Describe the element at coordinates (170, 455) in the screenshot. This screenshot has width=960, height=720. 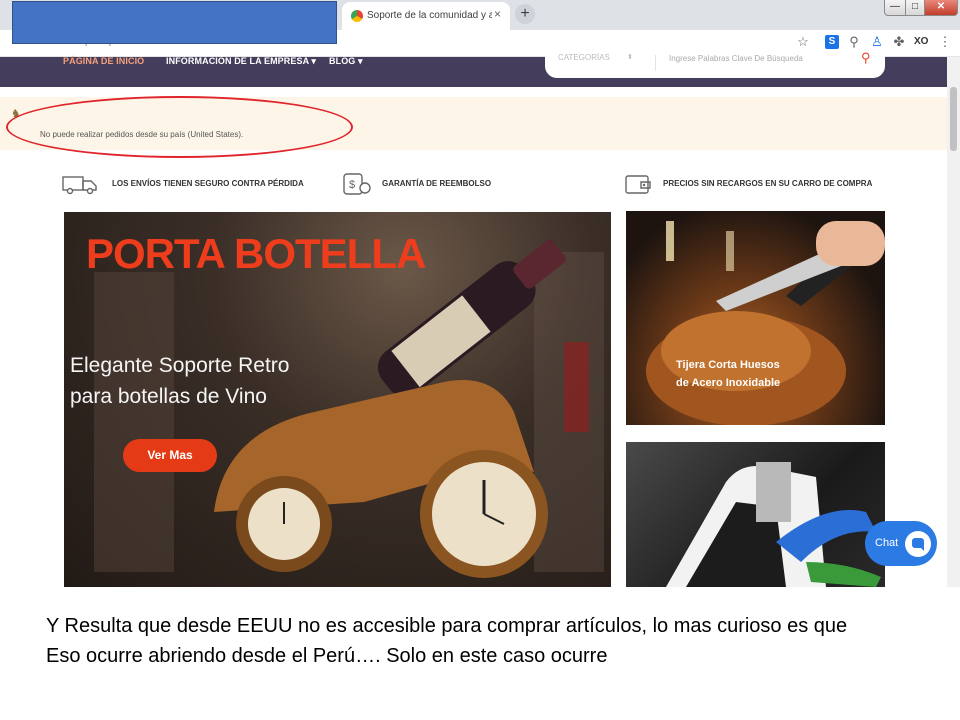
I see `hero-cta-button: Ver Mas` at that location.